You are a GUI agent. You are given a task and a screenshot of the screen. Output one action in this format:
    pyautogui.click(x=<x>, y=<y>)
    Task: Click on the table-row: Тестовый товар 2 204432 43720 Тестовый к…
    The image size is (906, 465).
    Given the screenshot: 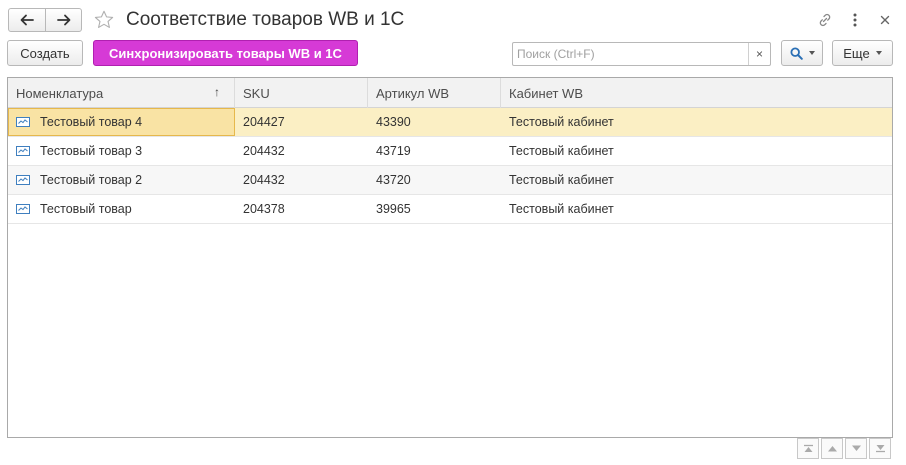 What is the action you would take?
    pyautogui.click(x=450, y=180)
    